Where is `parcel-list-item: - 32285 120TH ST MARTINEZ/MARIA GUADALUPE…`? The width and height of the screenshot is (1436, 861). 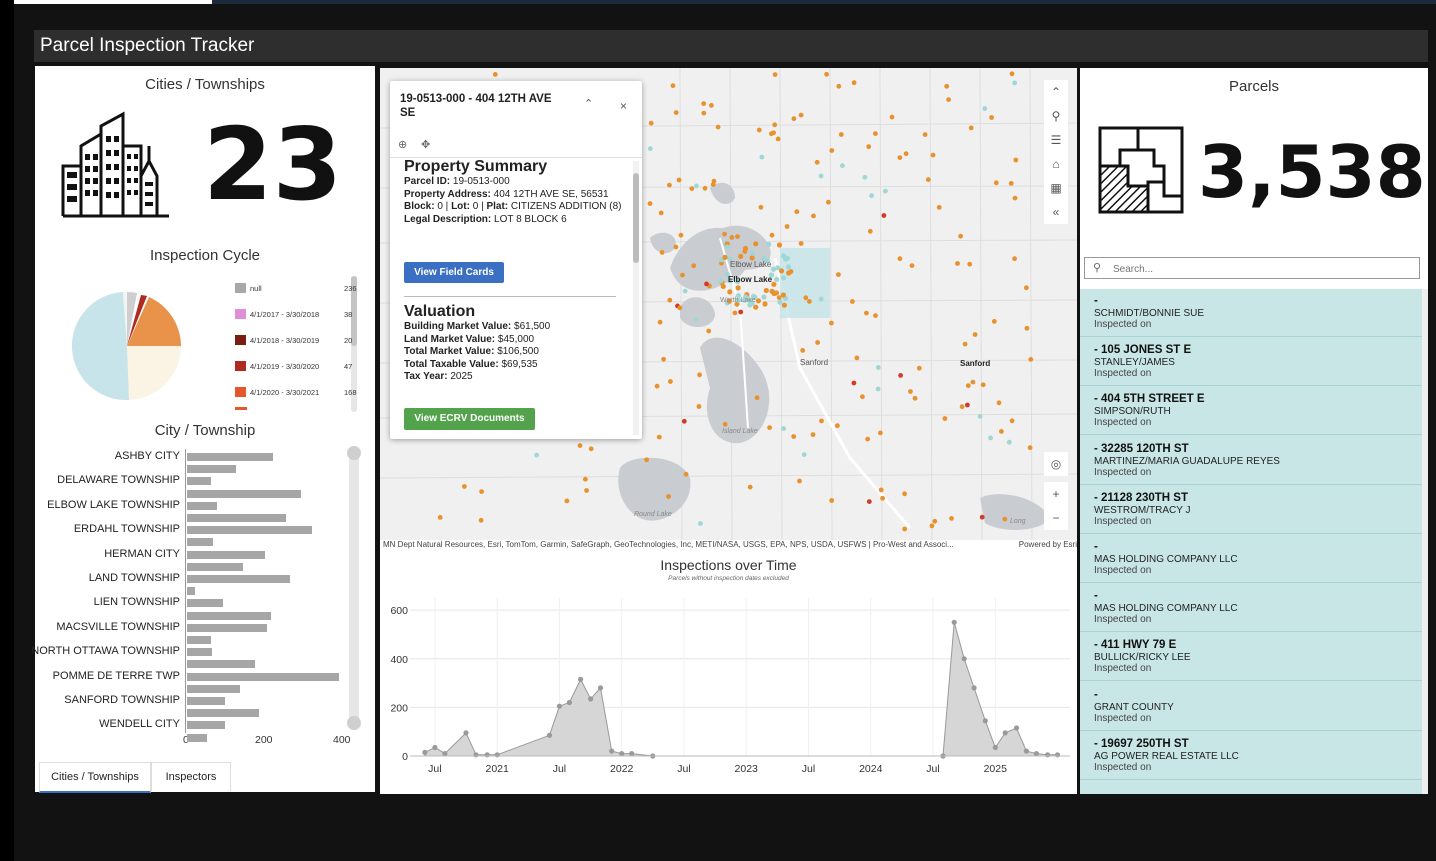
parcel-list-item: - 32285 120TH ST MARTINEZ/MARIA GUADALUPE… is located at coordinates (1251, 461).